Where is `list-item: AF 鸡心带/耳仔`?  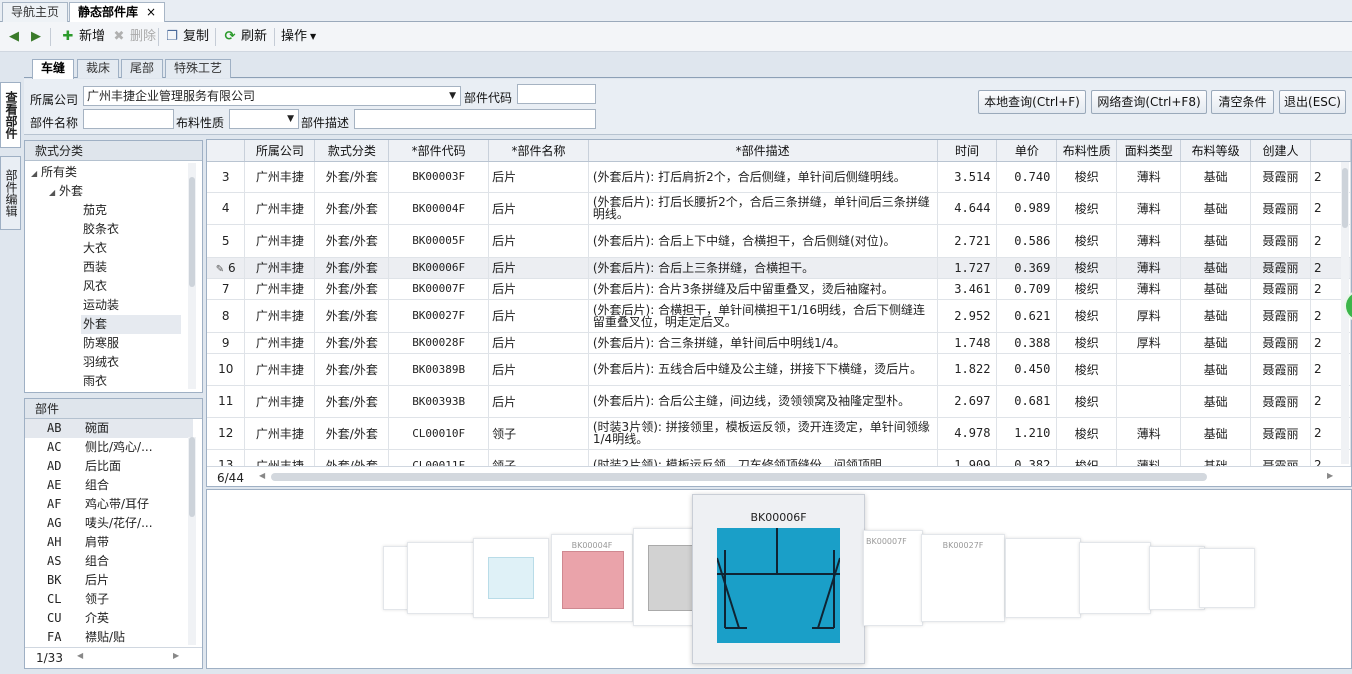
list-item: AF 鸡心带/耳仔 is located at coordinates (109, 504).